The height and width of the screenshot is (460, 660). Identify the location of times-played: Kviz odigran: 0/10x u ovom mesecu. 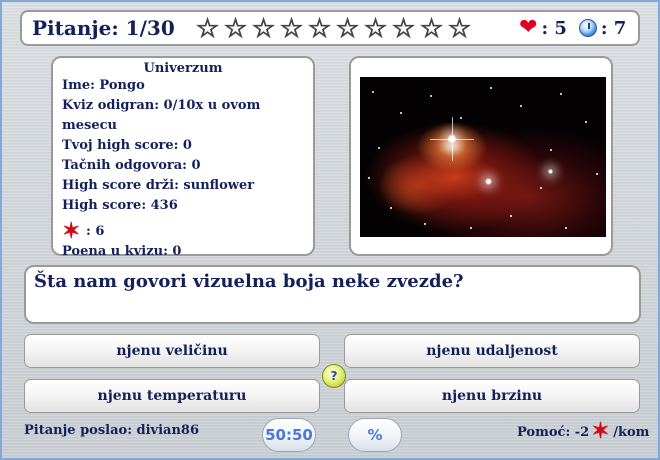
(161, 115).